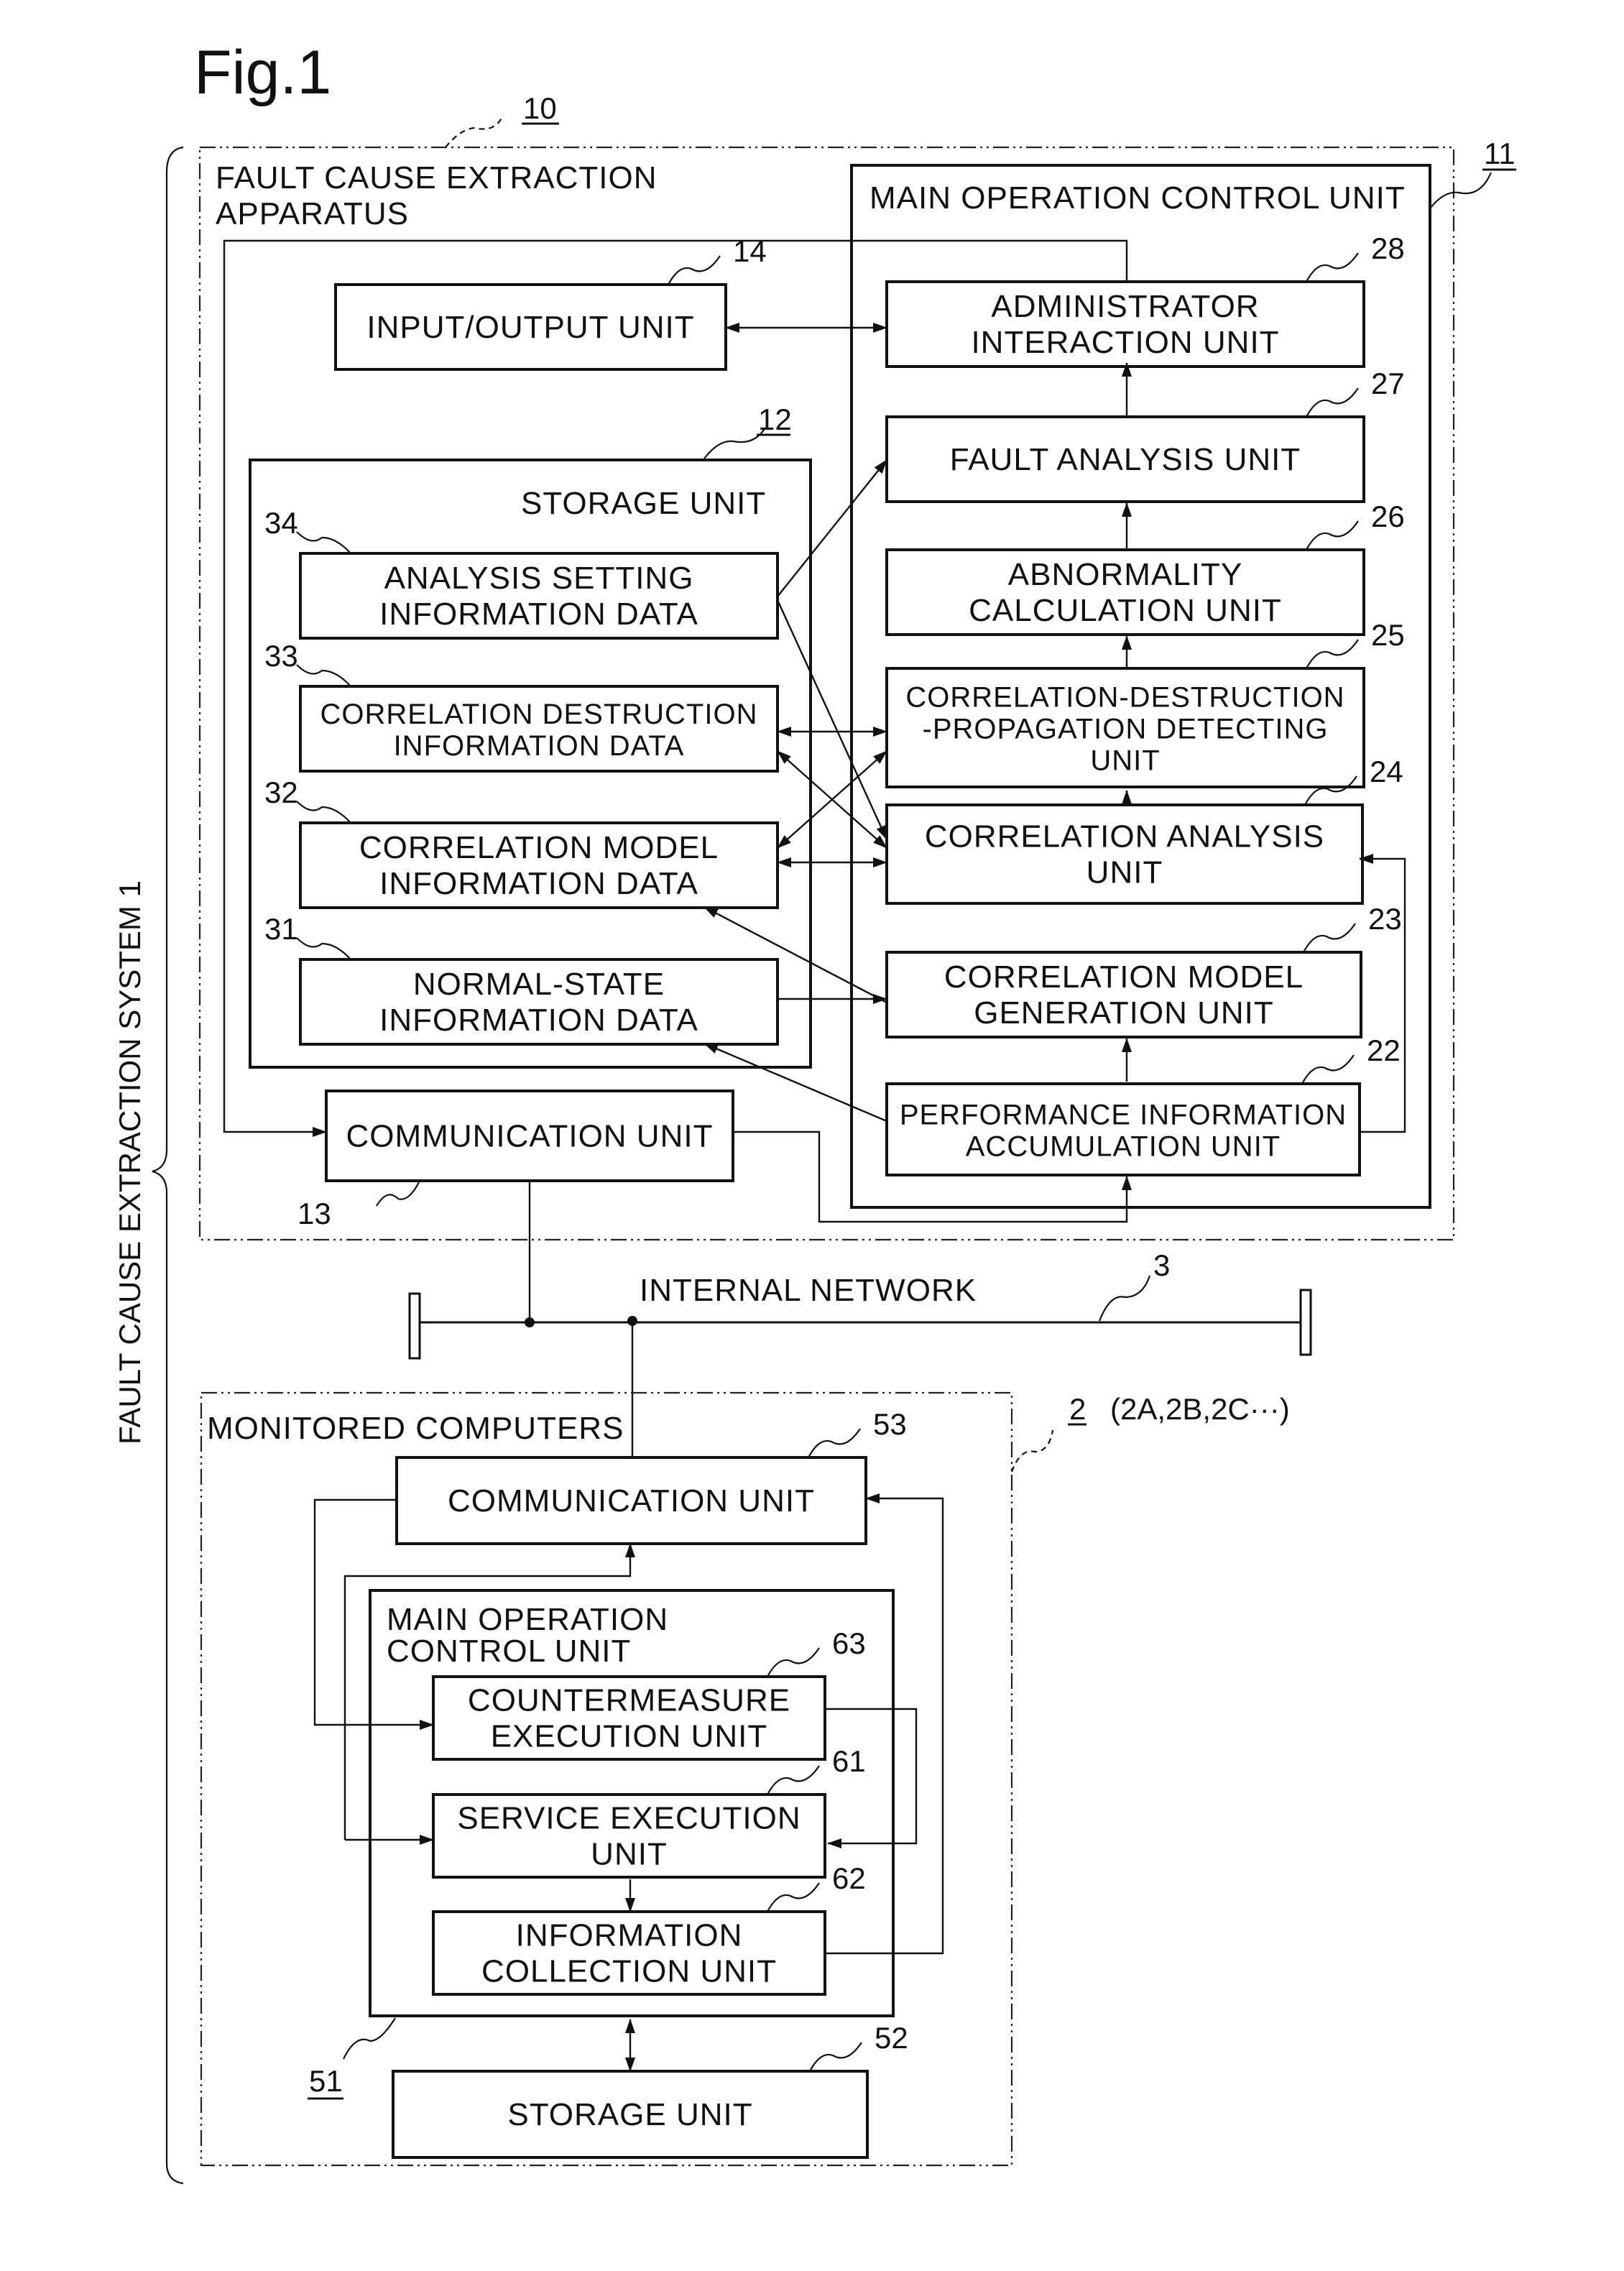  I want to click on arrow-d34-fault, so click(832, 528).